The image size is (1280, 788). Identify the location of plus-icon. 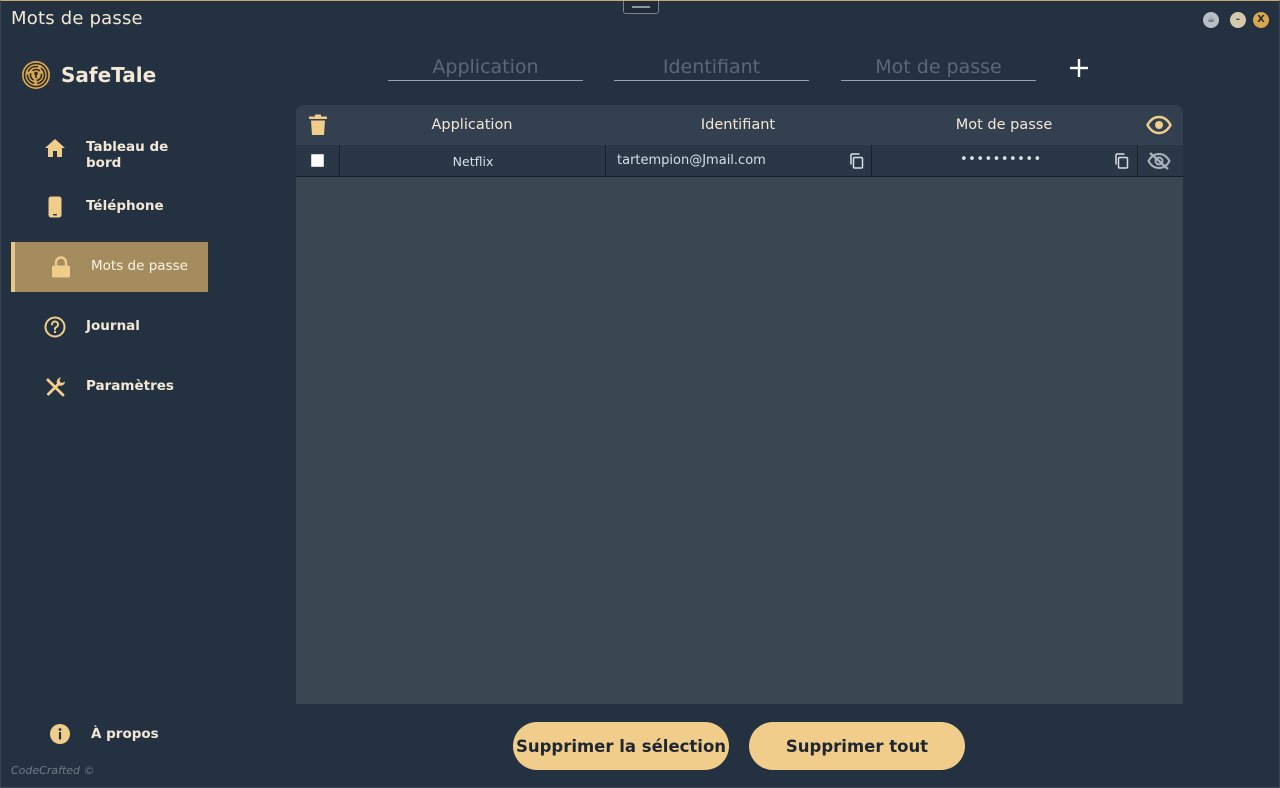
(1079, 68).